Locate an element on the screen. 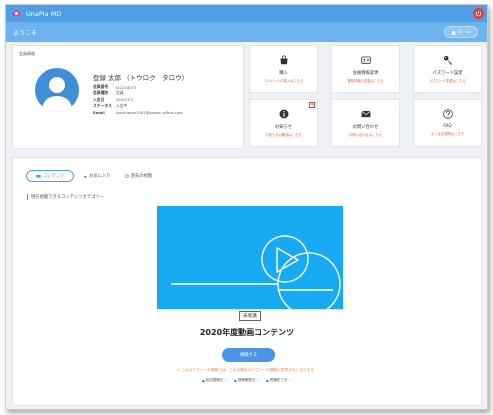 The width and height of the screenshot is (493, 415). meta-label: 受講終了日：- is located at coordinates (280, 380).